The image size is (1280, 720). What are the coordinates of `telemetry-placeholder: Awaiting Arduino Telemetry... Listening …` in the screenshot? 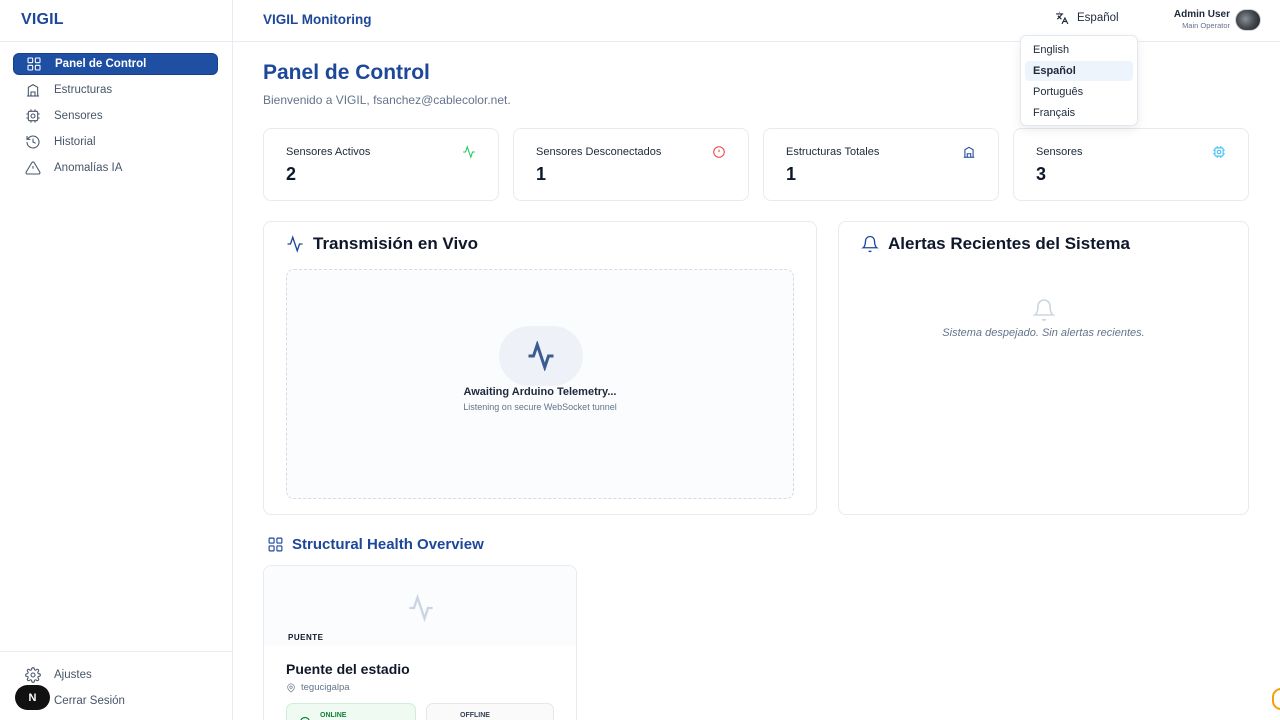 It's located at (540, 384).